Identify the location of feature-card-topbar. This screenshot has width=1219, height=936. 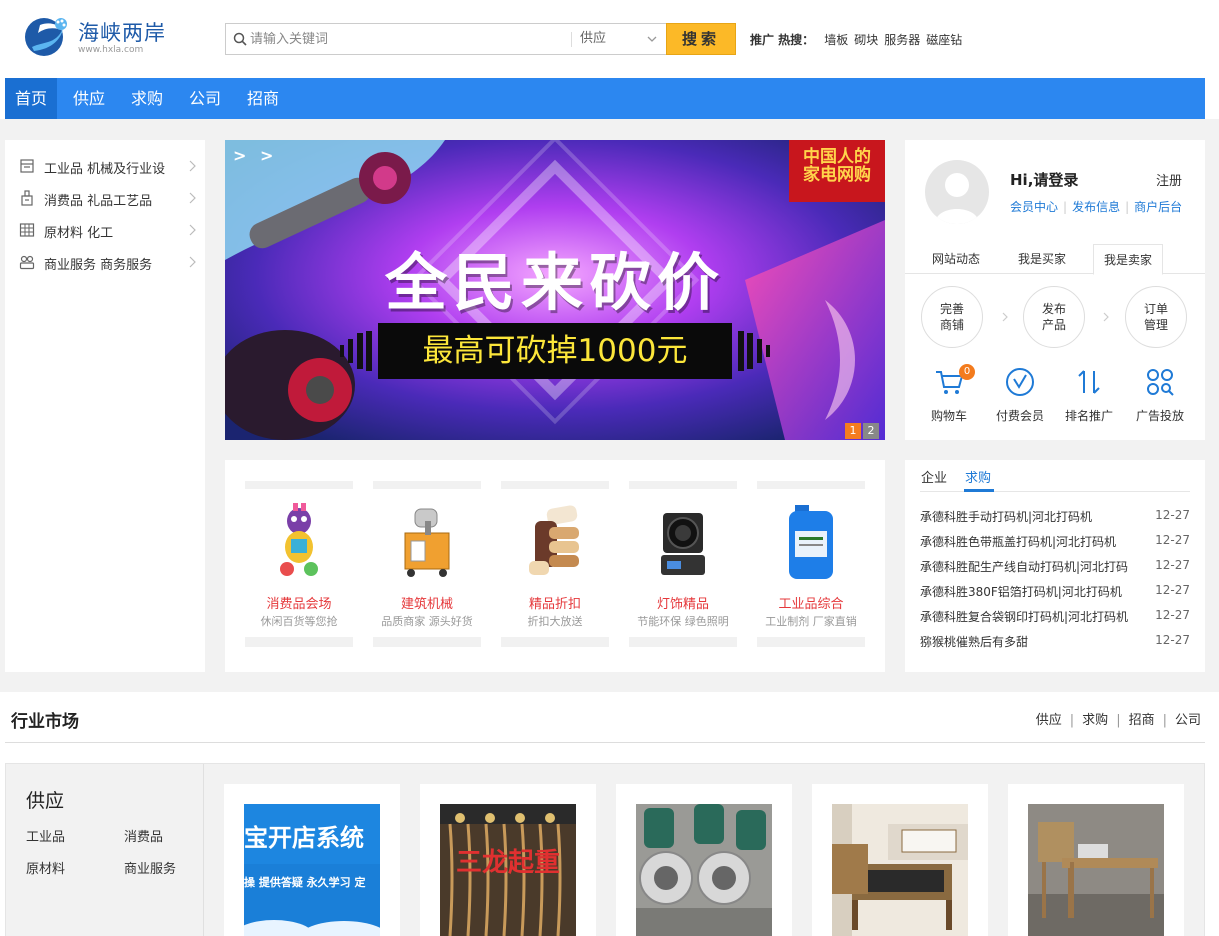
(811, 485).